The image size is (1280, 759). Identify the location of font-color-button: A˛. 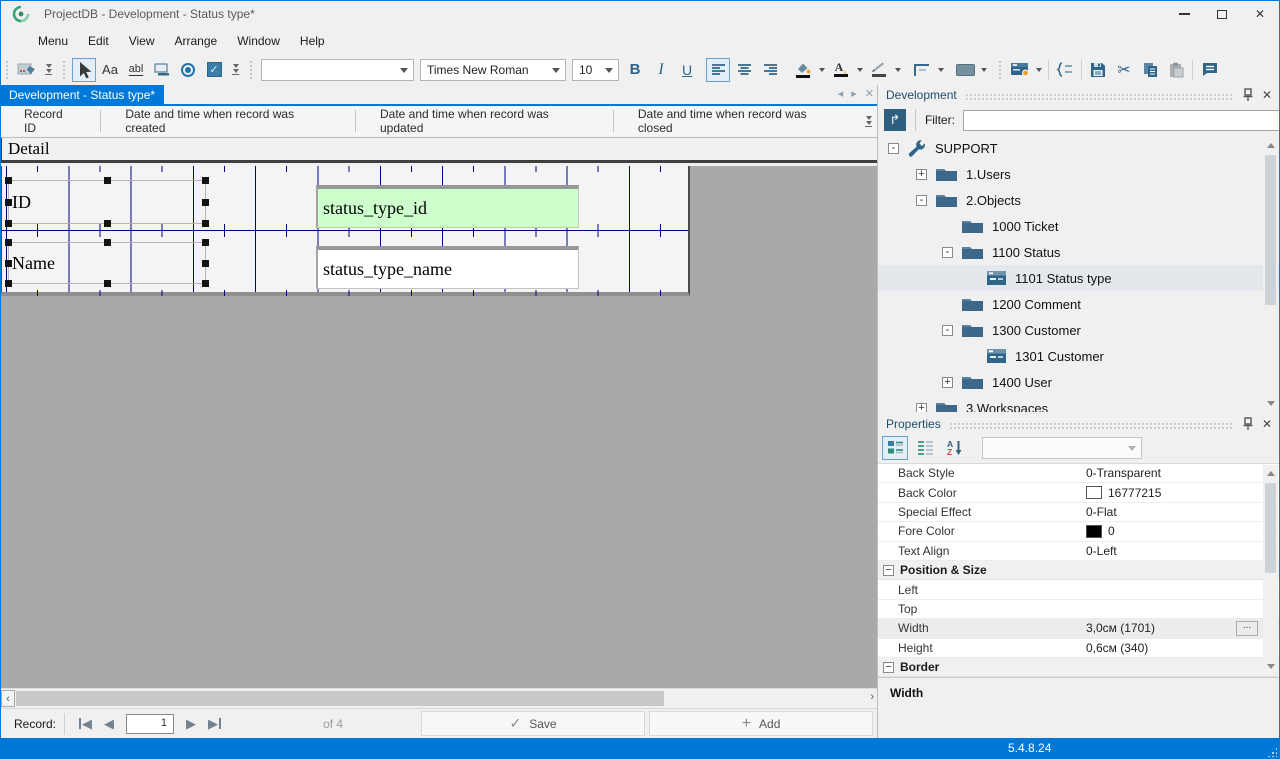
(841, 70).